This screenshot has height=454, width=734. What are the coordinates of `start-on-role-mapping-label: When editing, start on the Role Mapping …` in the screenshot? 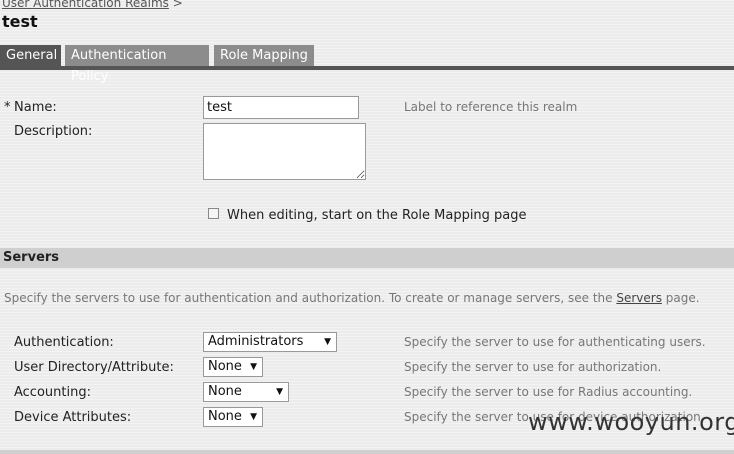 It's located at (377, 215).